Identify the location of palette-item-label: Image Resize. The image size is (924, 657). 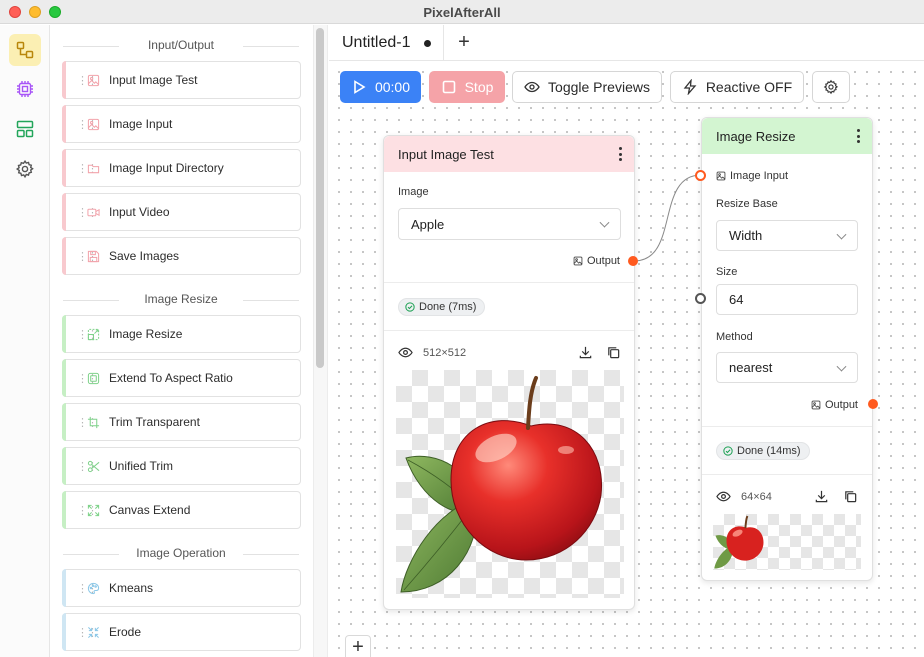
(146, 334).